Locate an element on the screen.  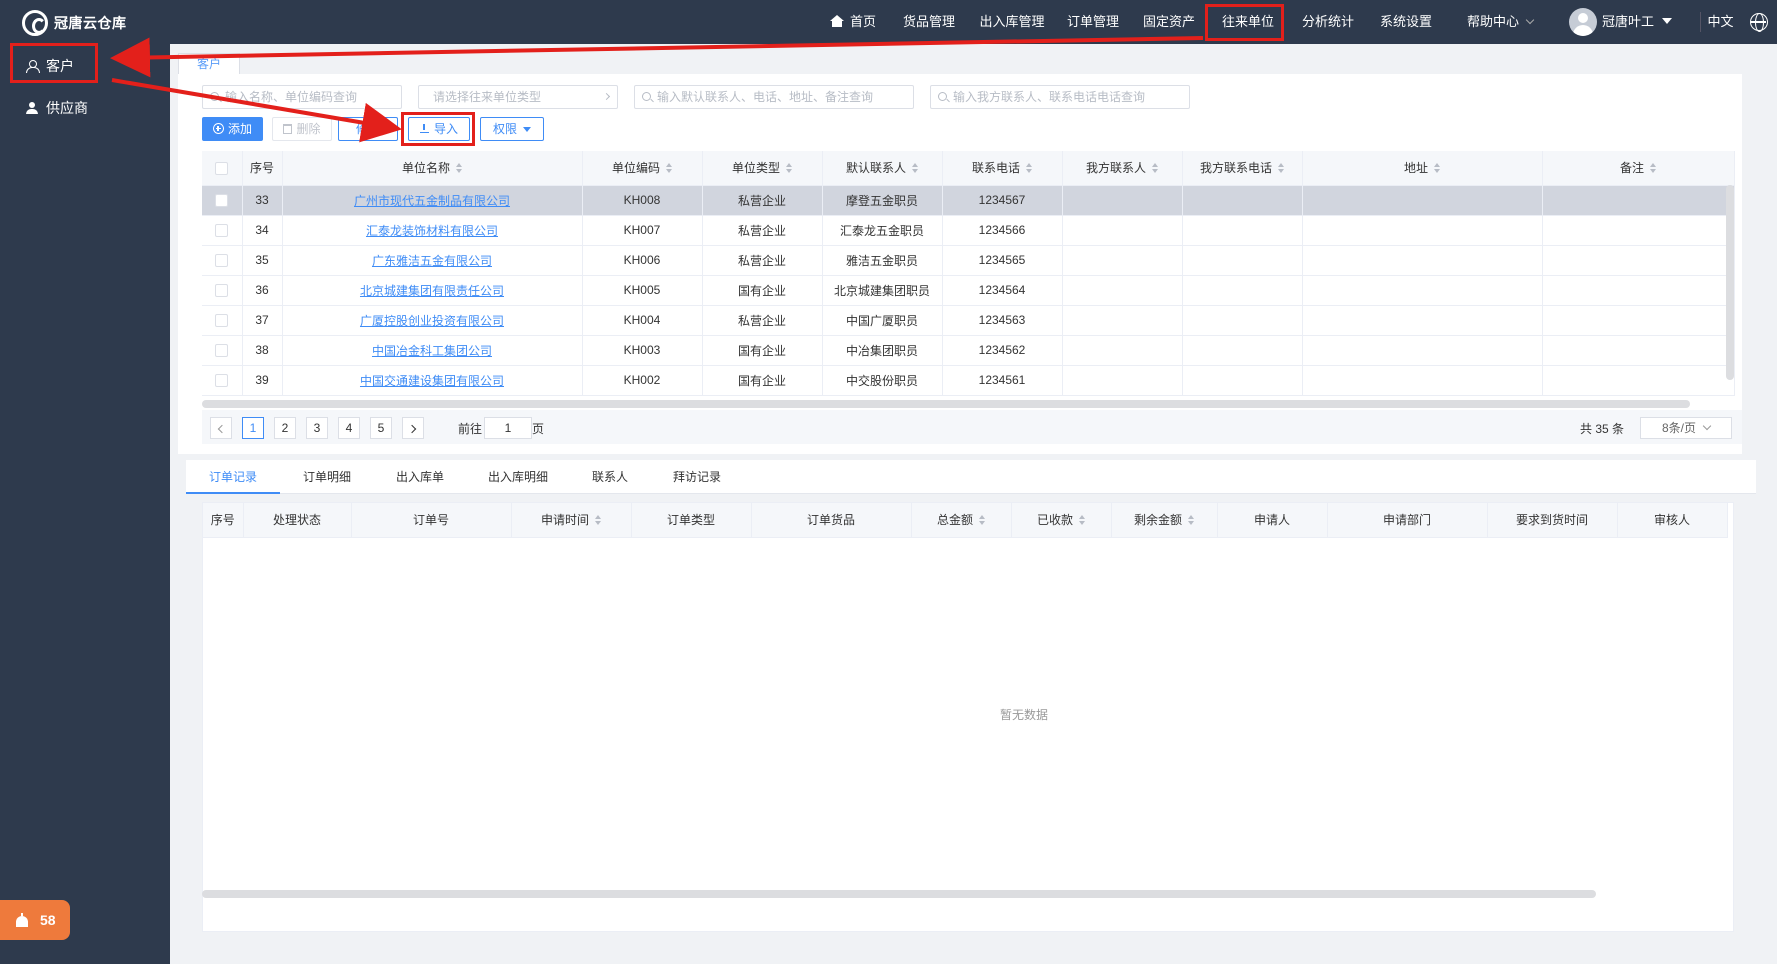
cell-address is located at coordinates (1422, 200).